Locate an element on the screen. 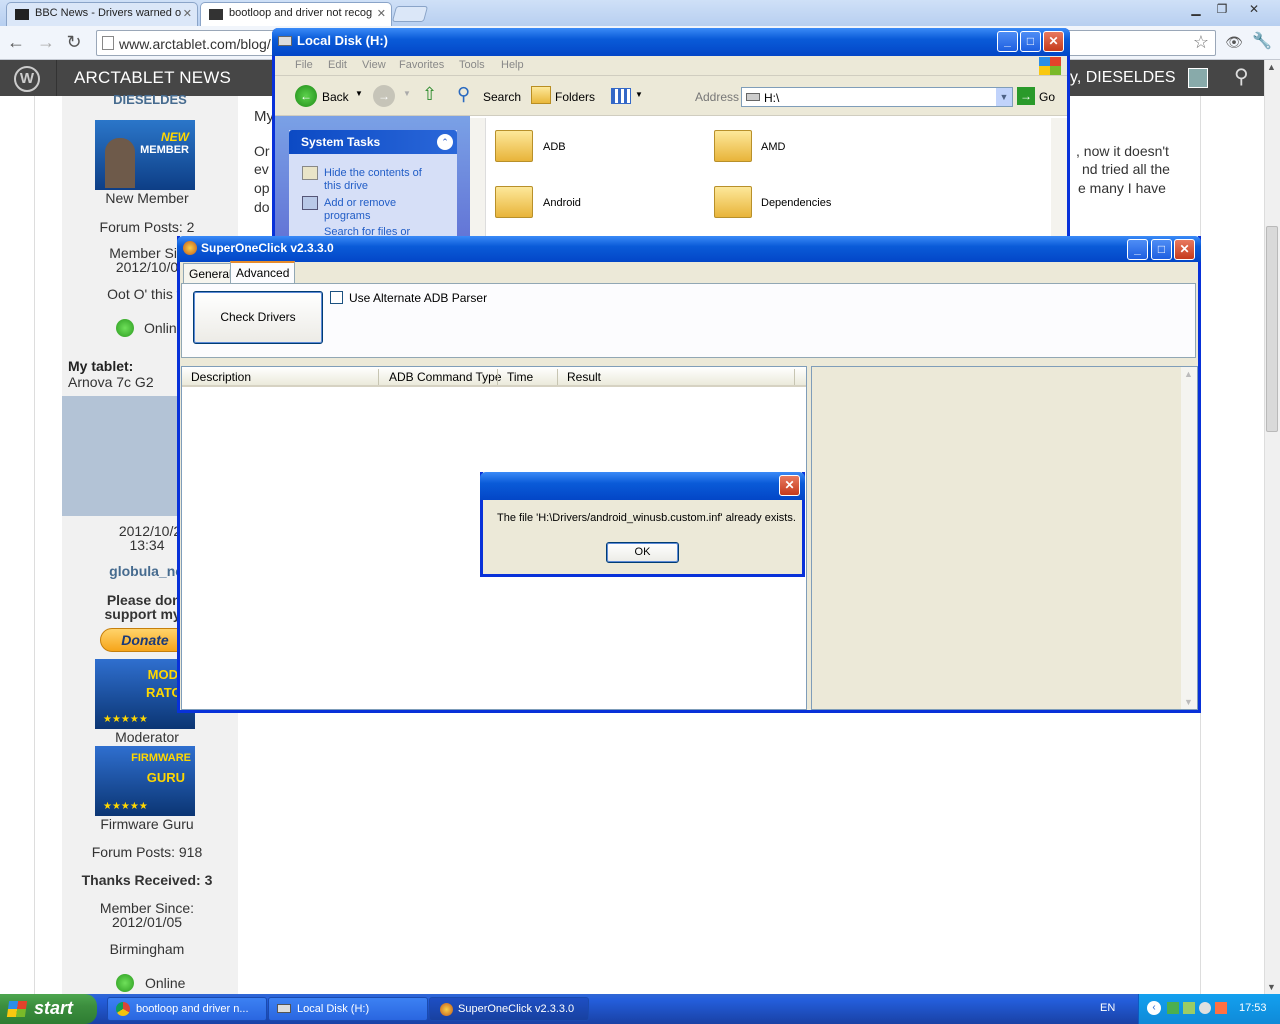 This screenshot has width=1280, height=1024. go-arrow-icon: → is located at coordinates (1026, 96).